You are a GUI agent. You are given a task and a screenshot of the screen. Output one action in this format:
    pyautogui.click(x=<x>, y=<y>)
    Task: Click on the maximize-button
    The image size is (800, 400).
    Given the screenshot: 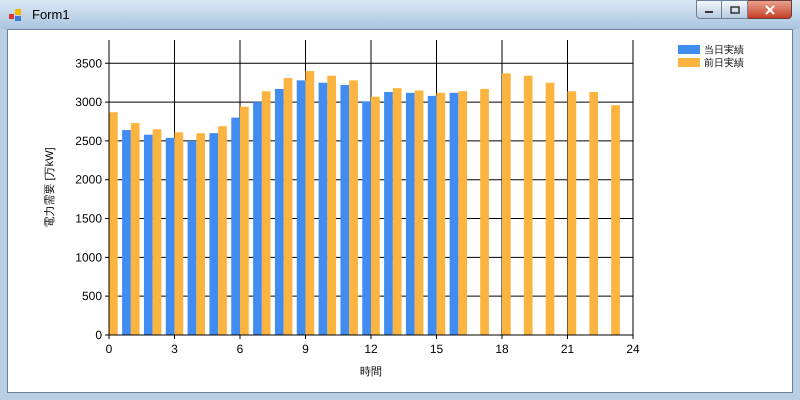 What is the action you would take?
    pyautogui.click(x=735, y=9)
    